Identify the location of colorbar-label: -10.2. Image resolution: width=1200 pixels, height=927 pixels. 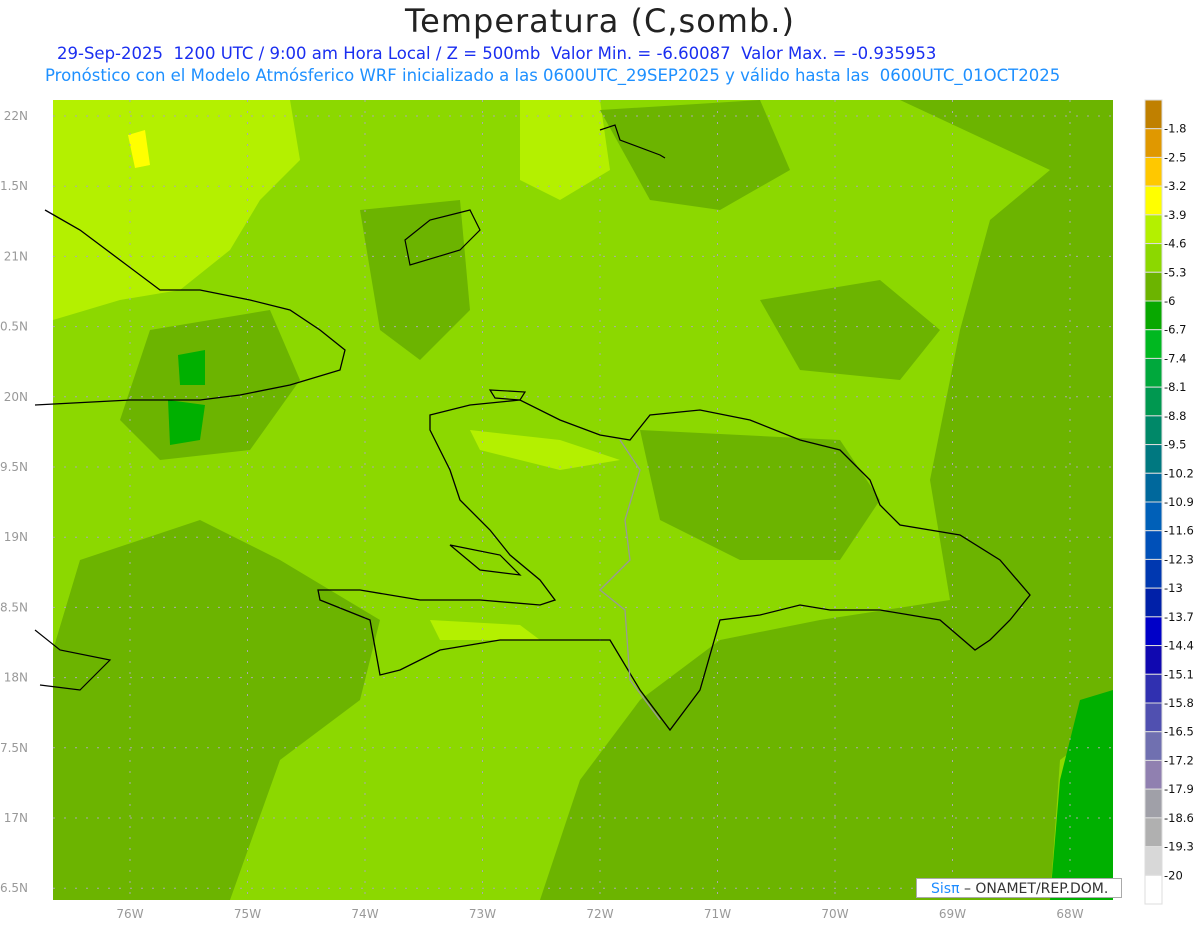
(1179, 473).